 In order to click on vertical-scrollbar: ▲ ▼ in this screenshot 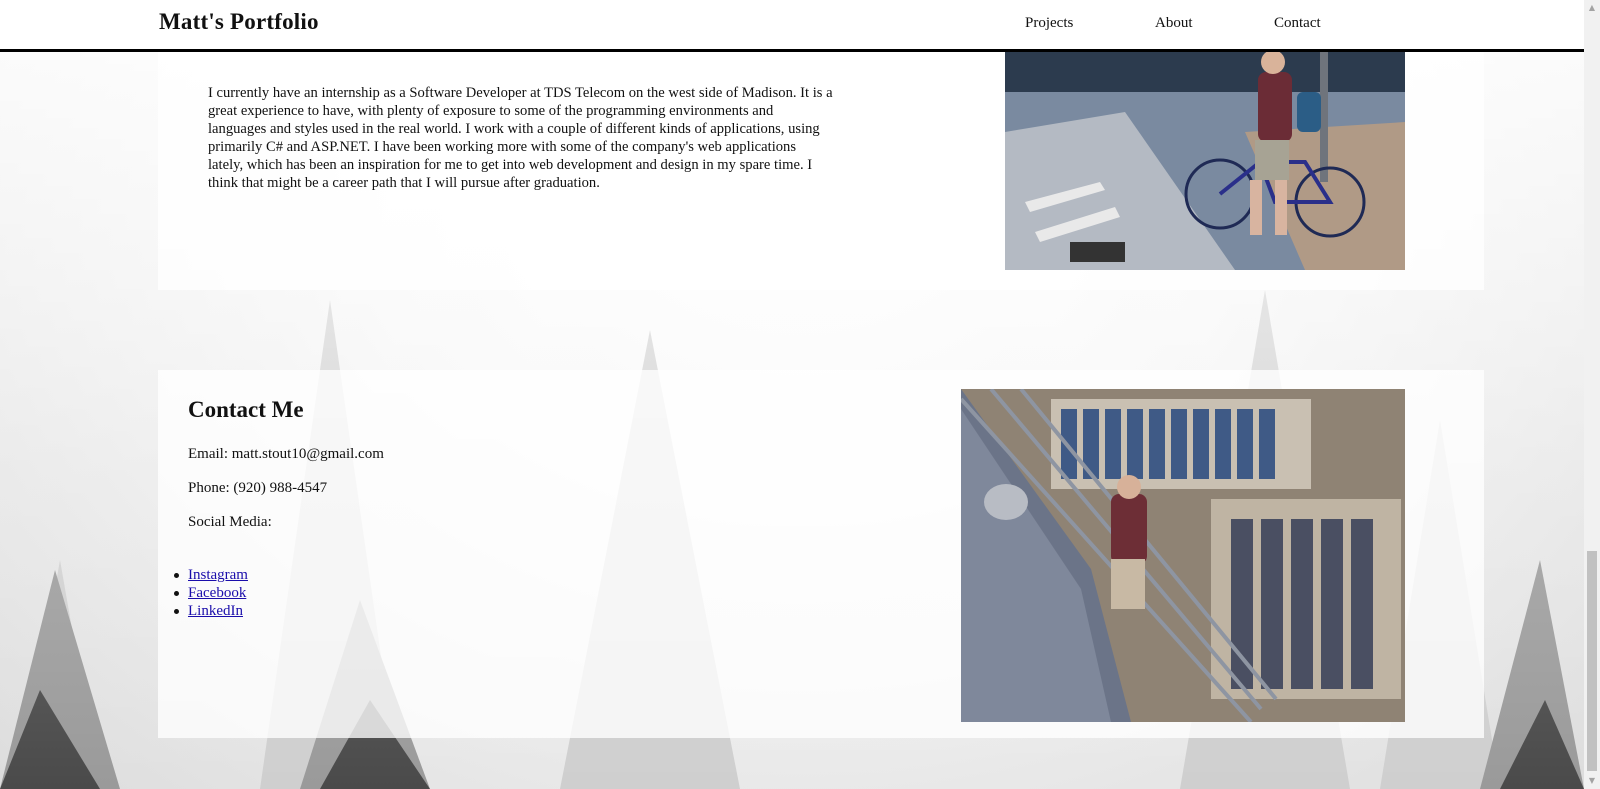, I will do `click(1592, 394)`.